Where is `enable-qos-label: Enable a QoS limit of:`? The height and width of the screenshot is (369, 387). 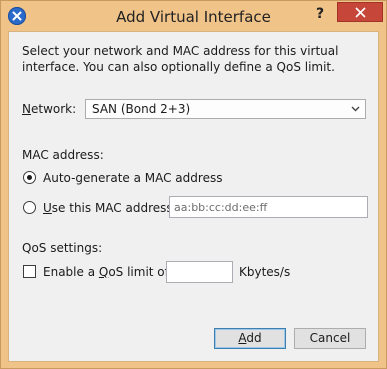 enable-qos-label: Enable a QoS limit of: is located at coordinates (107, 272).